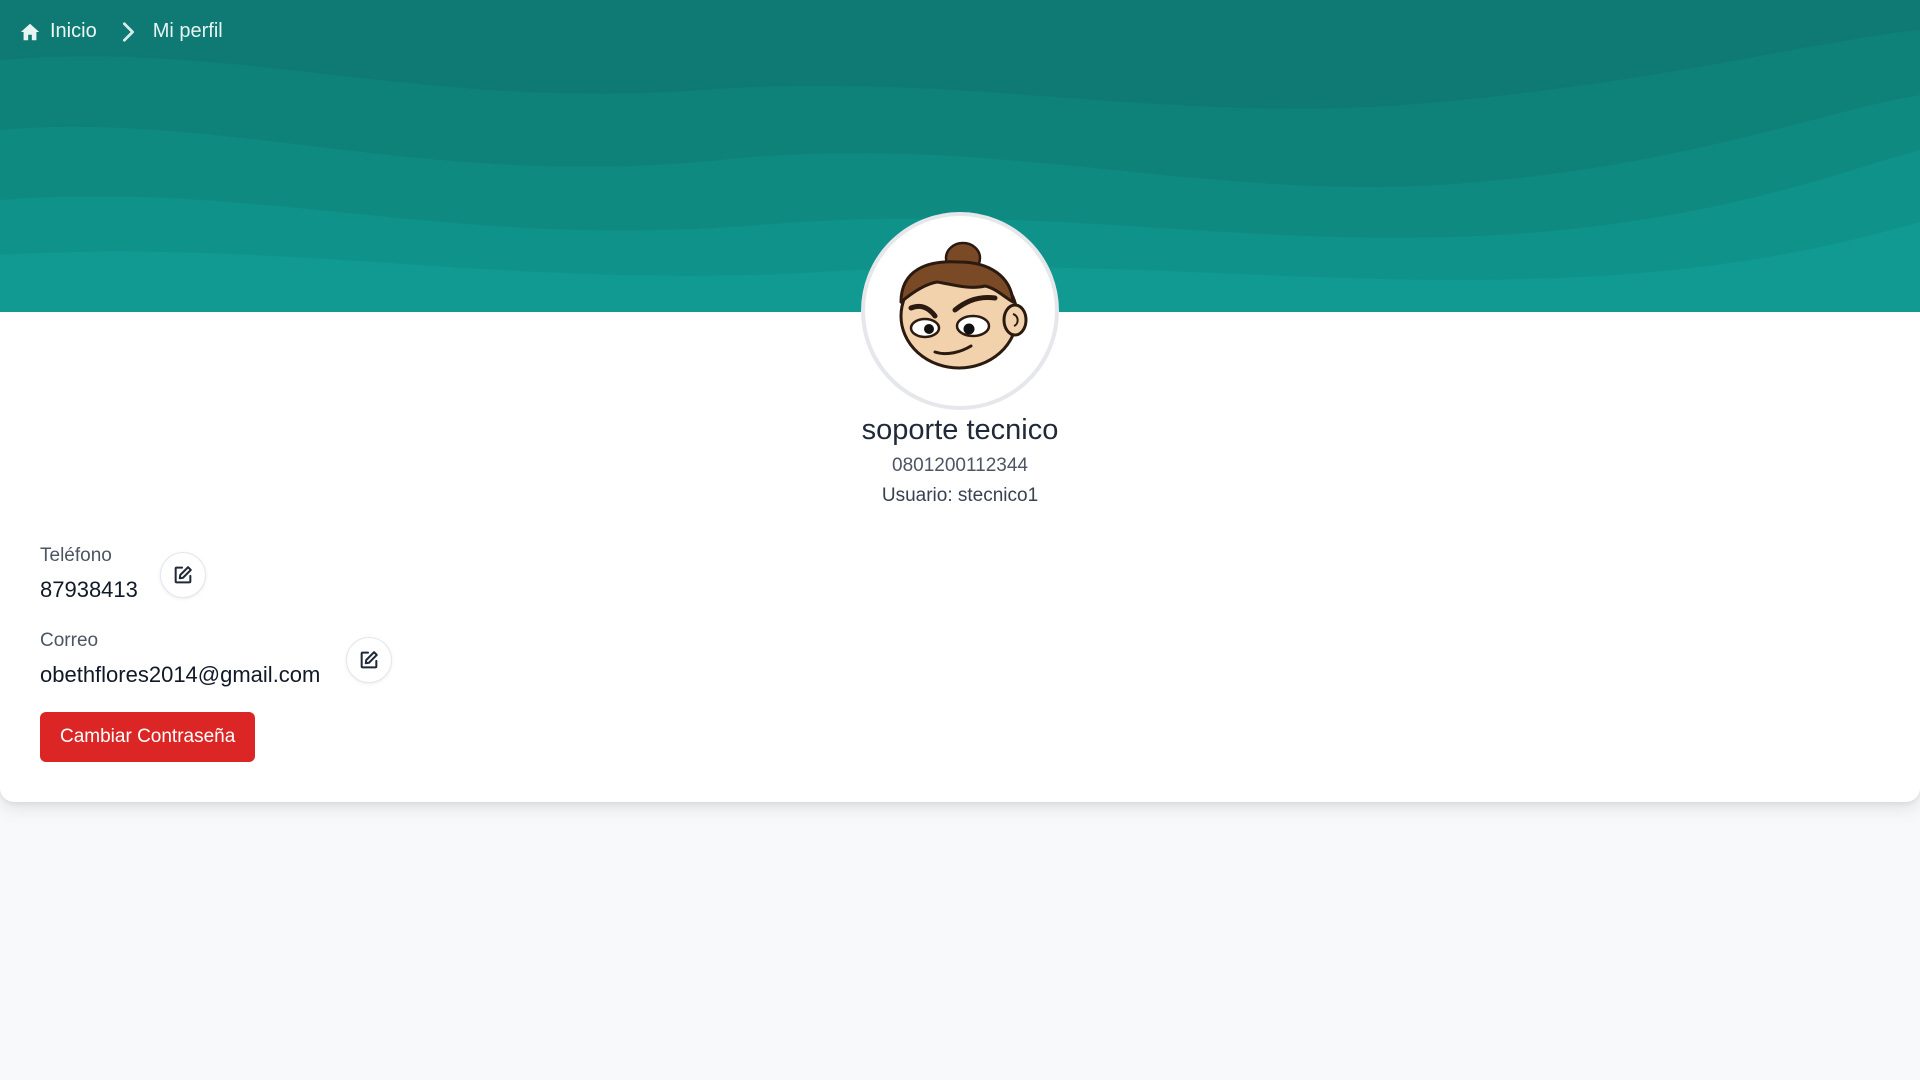 This screenshot has height=1080, width=1920. Describe the element at coordinates (76, 555) in the screenshot. I see `phone-label: Teléfono` at that location.